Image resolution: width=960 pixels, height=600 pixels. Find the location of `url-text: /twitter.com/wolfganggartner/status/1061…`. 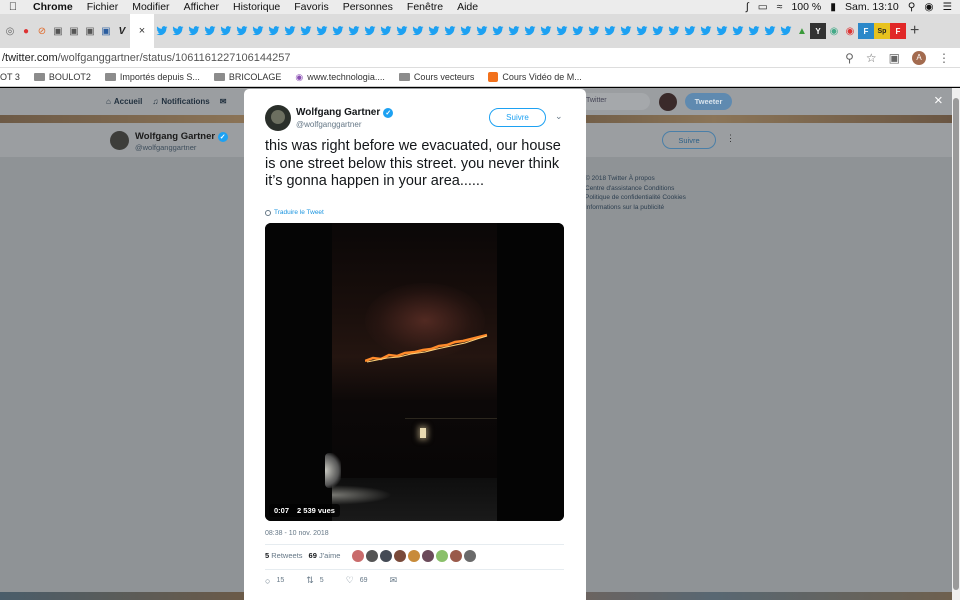

url-text: /twitter.com/wolfganggartner/status/1061… is located at coordinates (145, 58).